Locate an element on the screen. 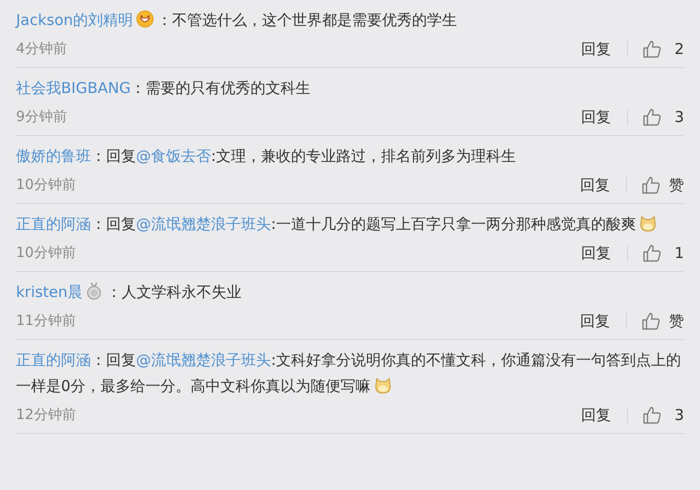 This screenshot has height=490, width=700. comment-time: 12分钟前 is located at coordinates (46, 415).